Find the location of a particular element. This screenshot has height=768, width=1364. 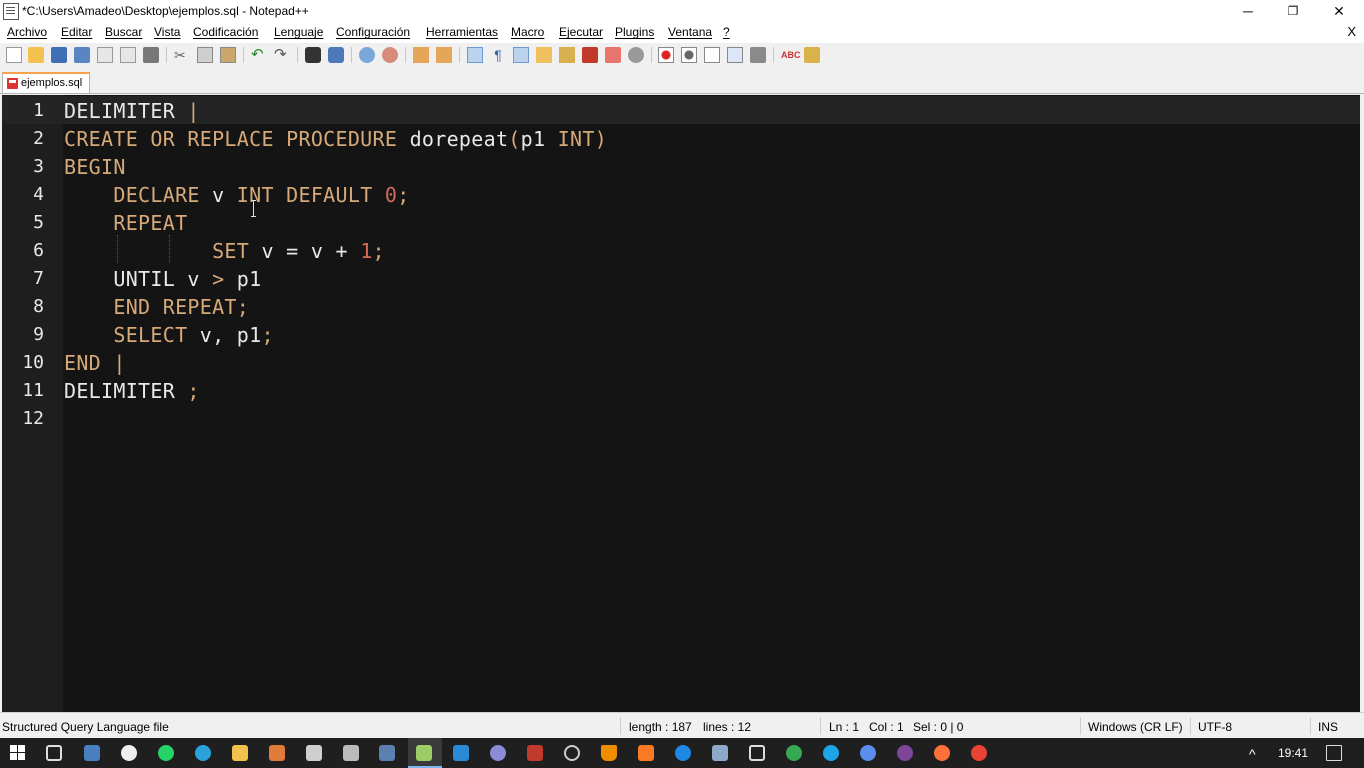

menu-herramientas: Herramientas is located at coordinates (462, 32).